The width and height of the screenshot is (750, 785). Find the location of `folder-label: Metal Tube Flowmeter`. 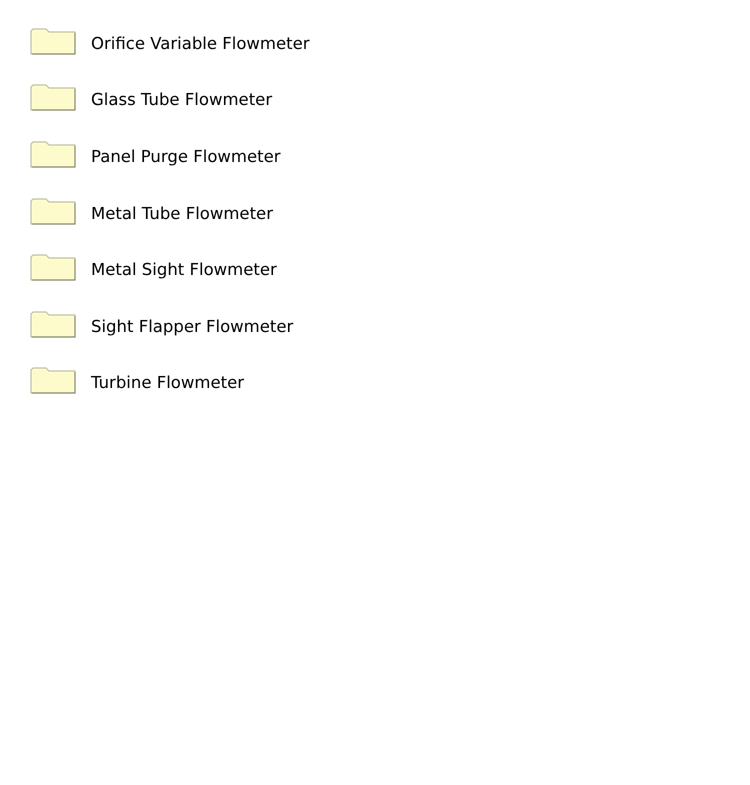

folder-label: Metal Tube Flowmeter is located at coordinates (182, 211).